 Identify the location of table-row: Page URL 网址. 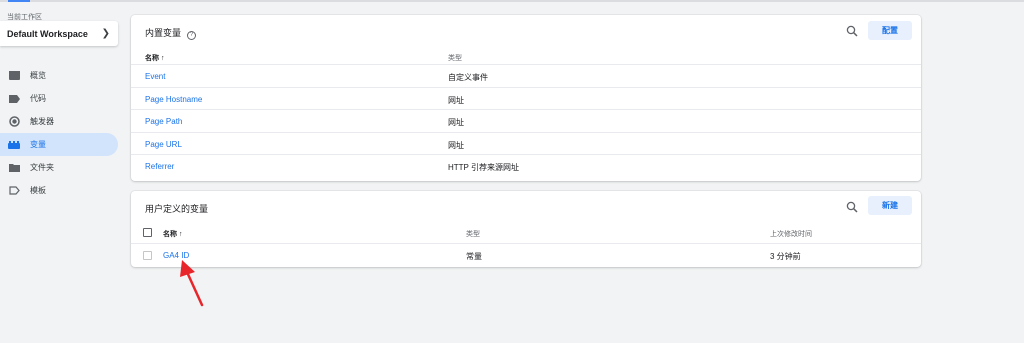
(526, 144).